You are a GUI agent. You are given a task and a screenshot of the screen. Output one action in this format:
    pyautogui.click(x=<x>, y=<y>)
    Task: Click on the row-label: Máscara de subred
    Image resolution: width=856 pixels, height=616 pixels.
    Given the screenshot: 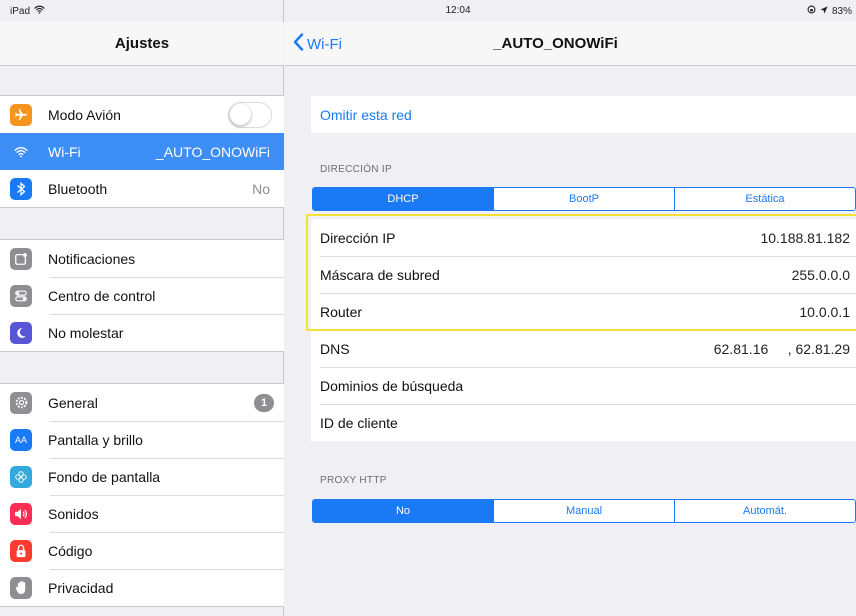 What is the action you would take?
    pyautogui.click(x=380, y=274)
    